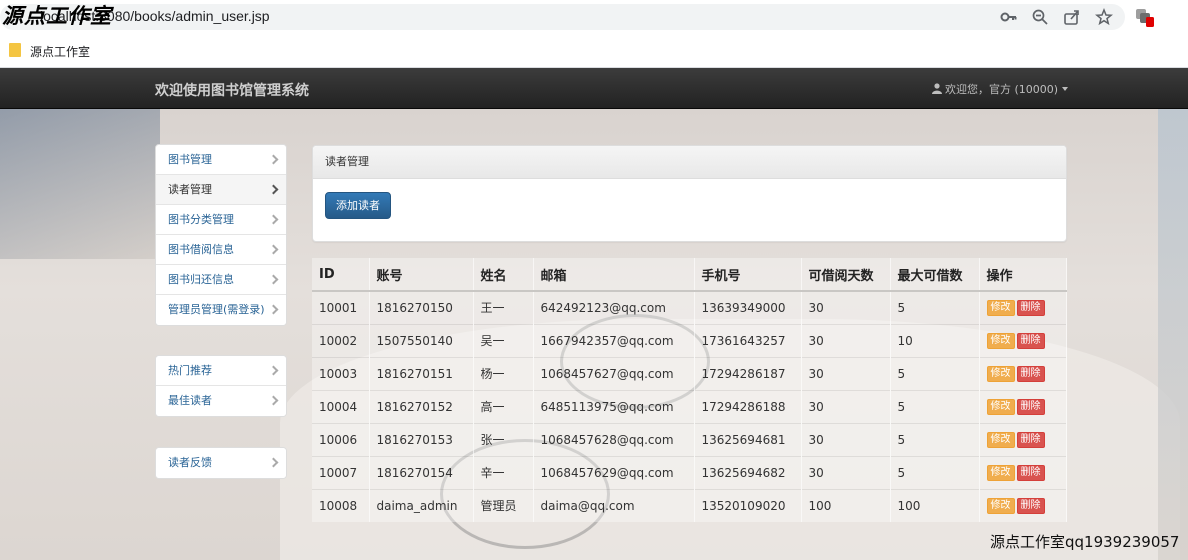  What do you see at coordinates (421, 373) in the screenshot?
I see `cell-account: 1816270151` at bounding box center [421, 373].